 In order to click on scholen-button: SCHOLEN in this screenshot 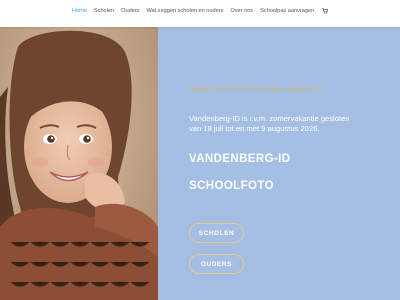, I will do `click(216, 233)`.